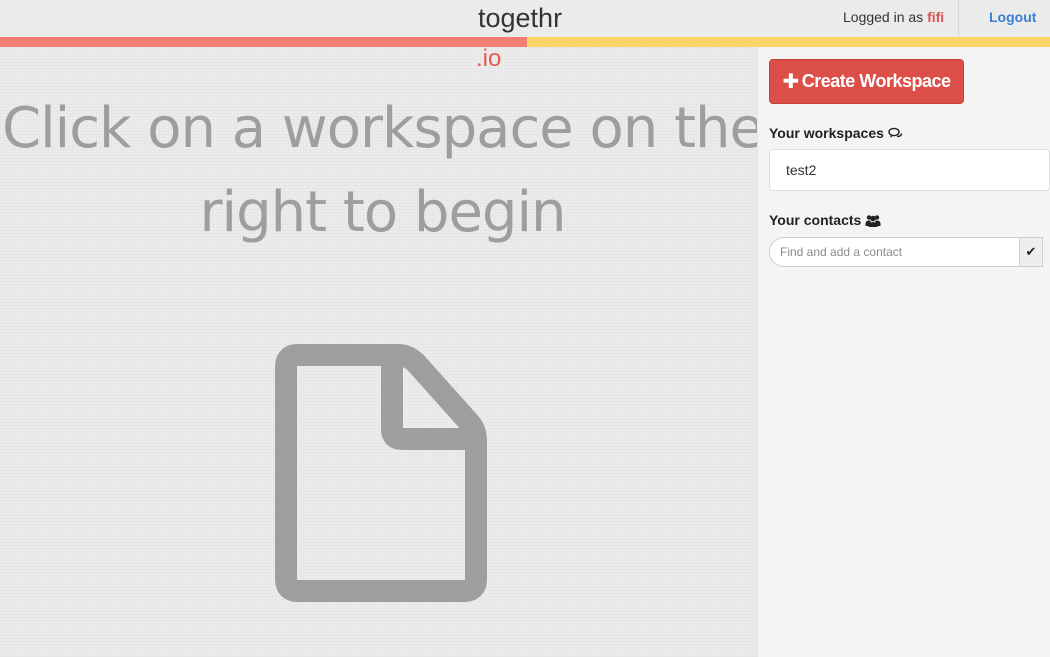 Image resolution: width=1050 pixels, height=657 pixels. What do you see at coordinates (263, 42) in the screenshot?
I see `progress-bar-left` at bounding box center [263, 42].